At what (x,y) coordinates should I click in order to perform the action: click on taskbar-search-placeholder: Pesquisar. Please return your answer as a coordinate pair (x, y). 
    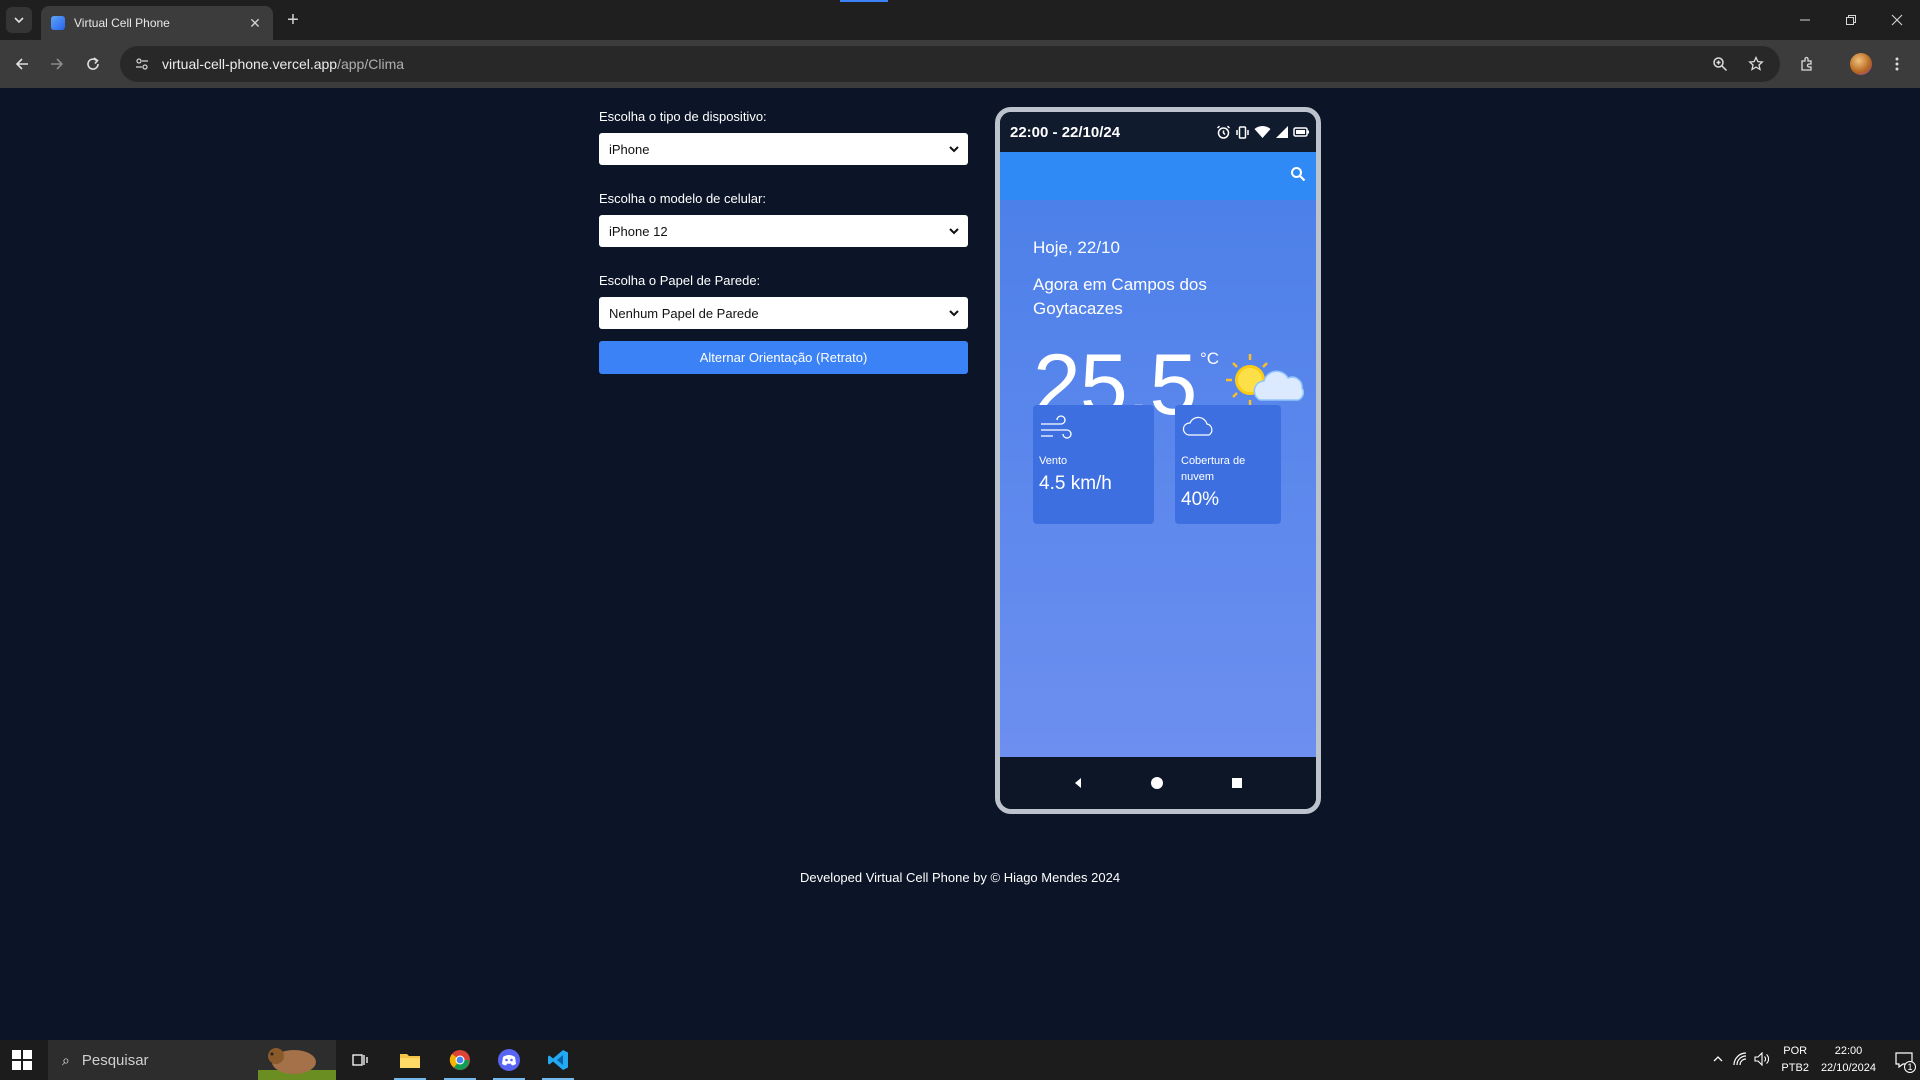
    Looking at the image, I should click on (115, 1060).